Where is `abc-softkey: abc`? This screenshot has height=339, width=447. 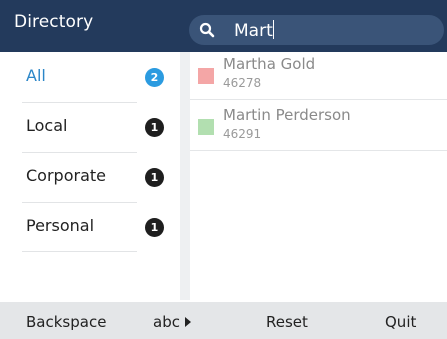
abc-softkey: abc is located at coordinates (172, 322).